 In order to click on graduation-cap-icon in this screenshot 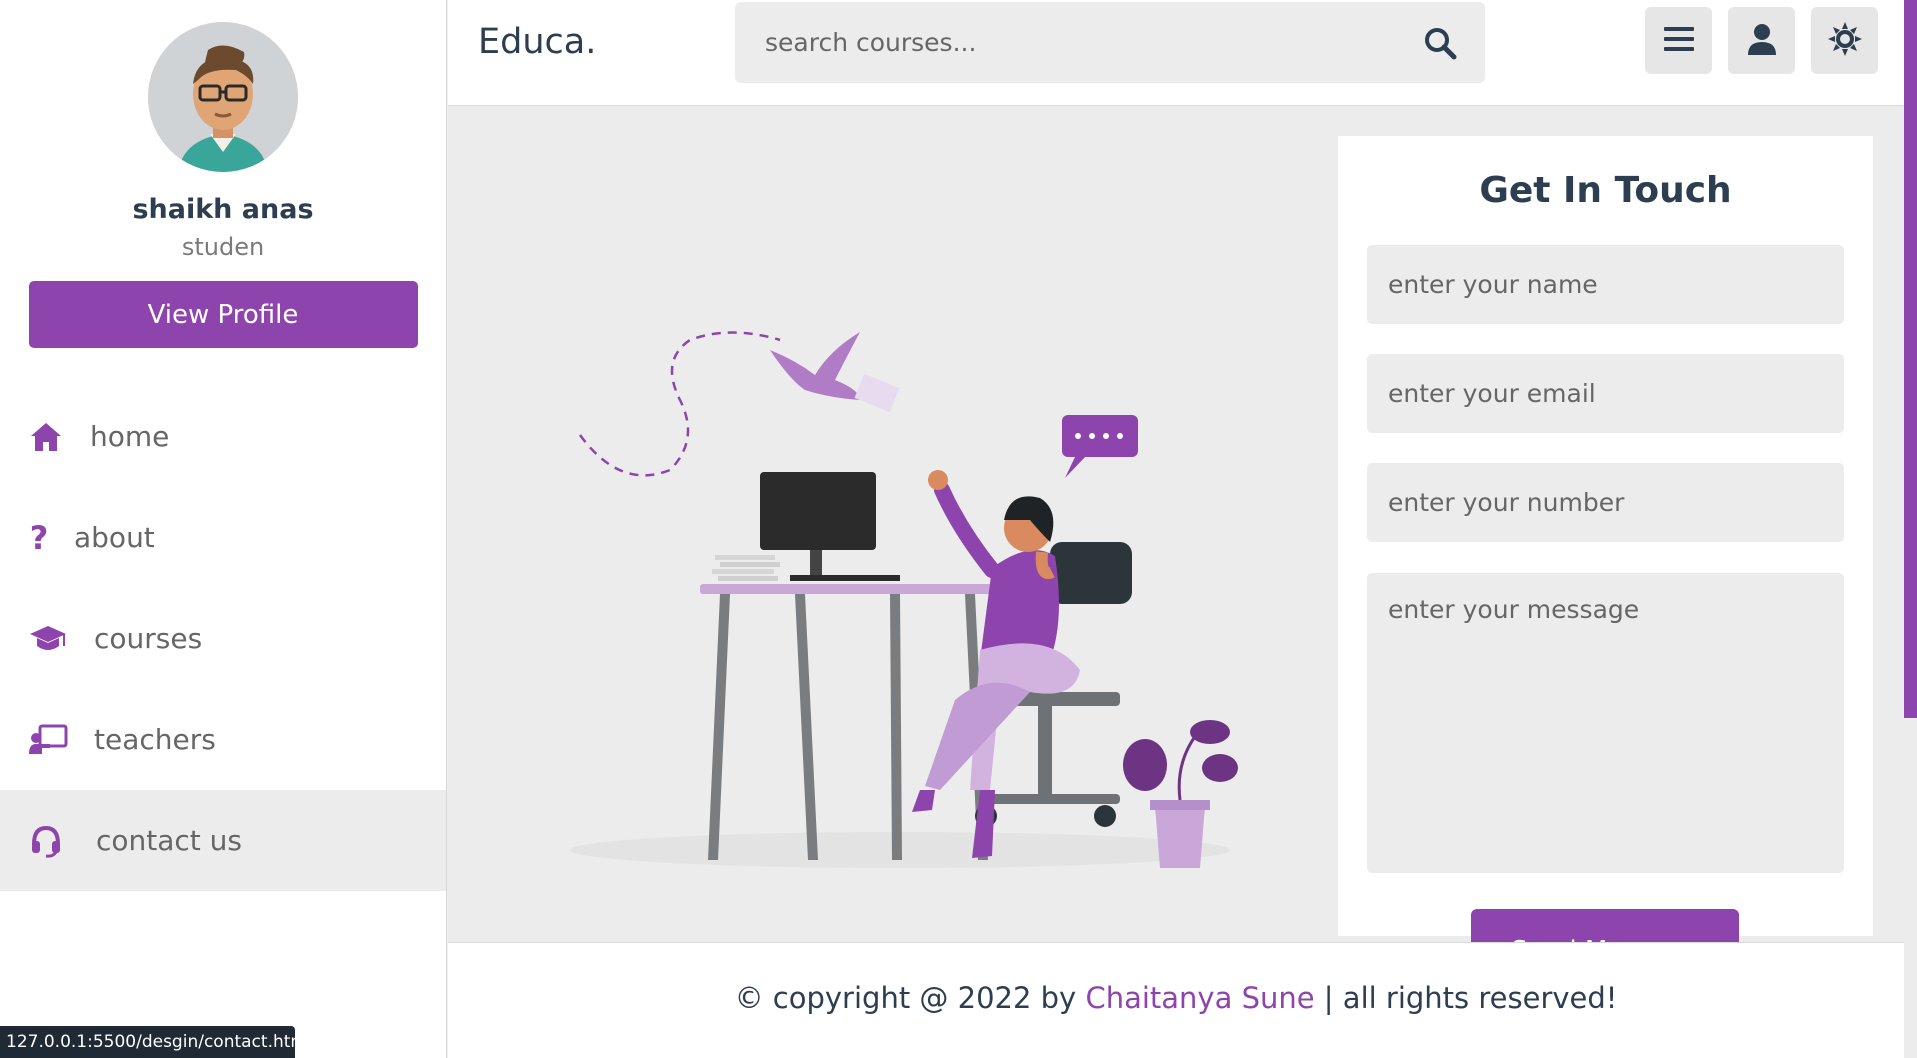, I will do `click(48, 639)`.